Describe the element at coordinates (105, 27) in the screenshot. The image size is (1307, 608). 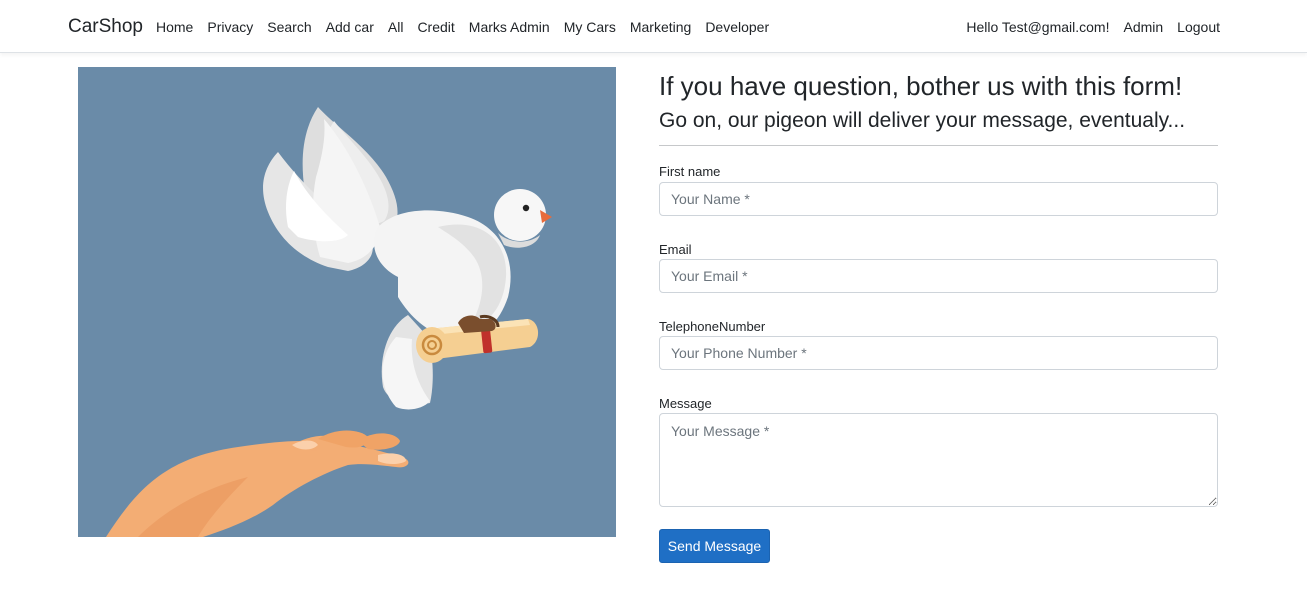
I see `brand-logo: CarShop` at that location.